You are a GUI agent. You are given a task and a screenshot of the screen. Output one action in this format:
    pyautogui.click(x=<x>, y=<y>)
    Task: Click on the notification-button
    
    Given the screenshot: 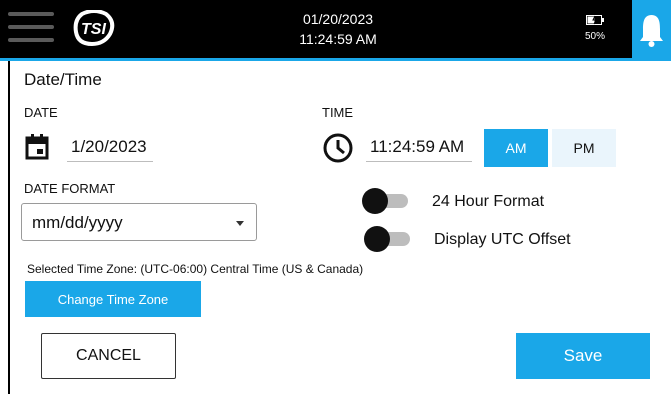 What is the action you would take?
    pyautogui.click(x=651, y=29)
    